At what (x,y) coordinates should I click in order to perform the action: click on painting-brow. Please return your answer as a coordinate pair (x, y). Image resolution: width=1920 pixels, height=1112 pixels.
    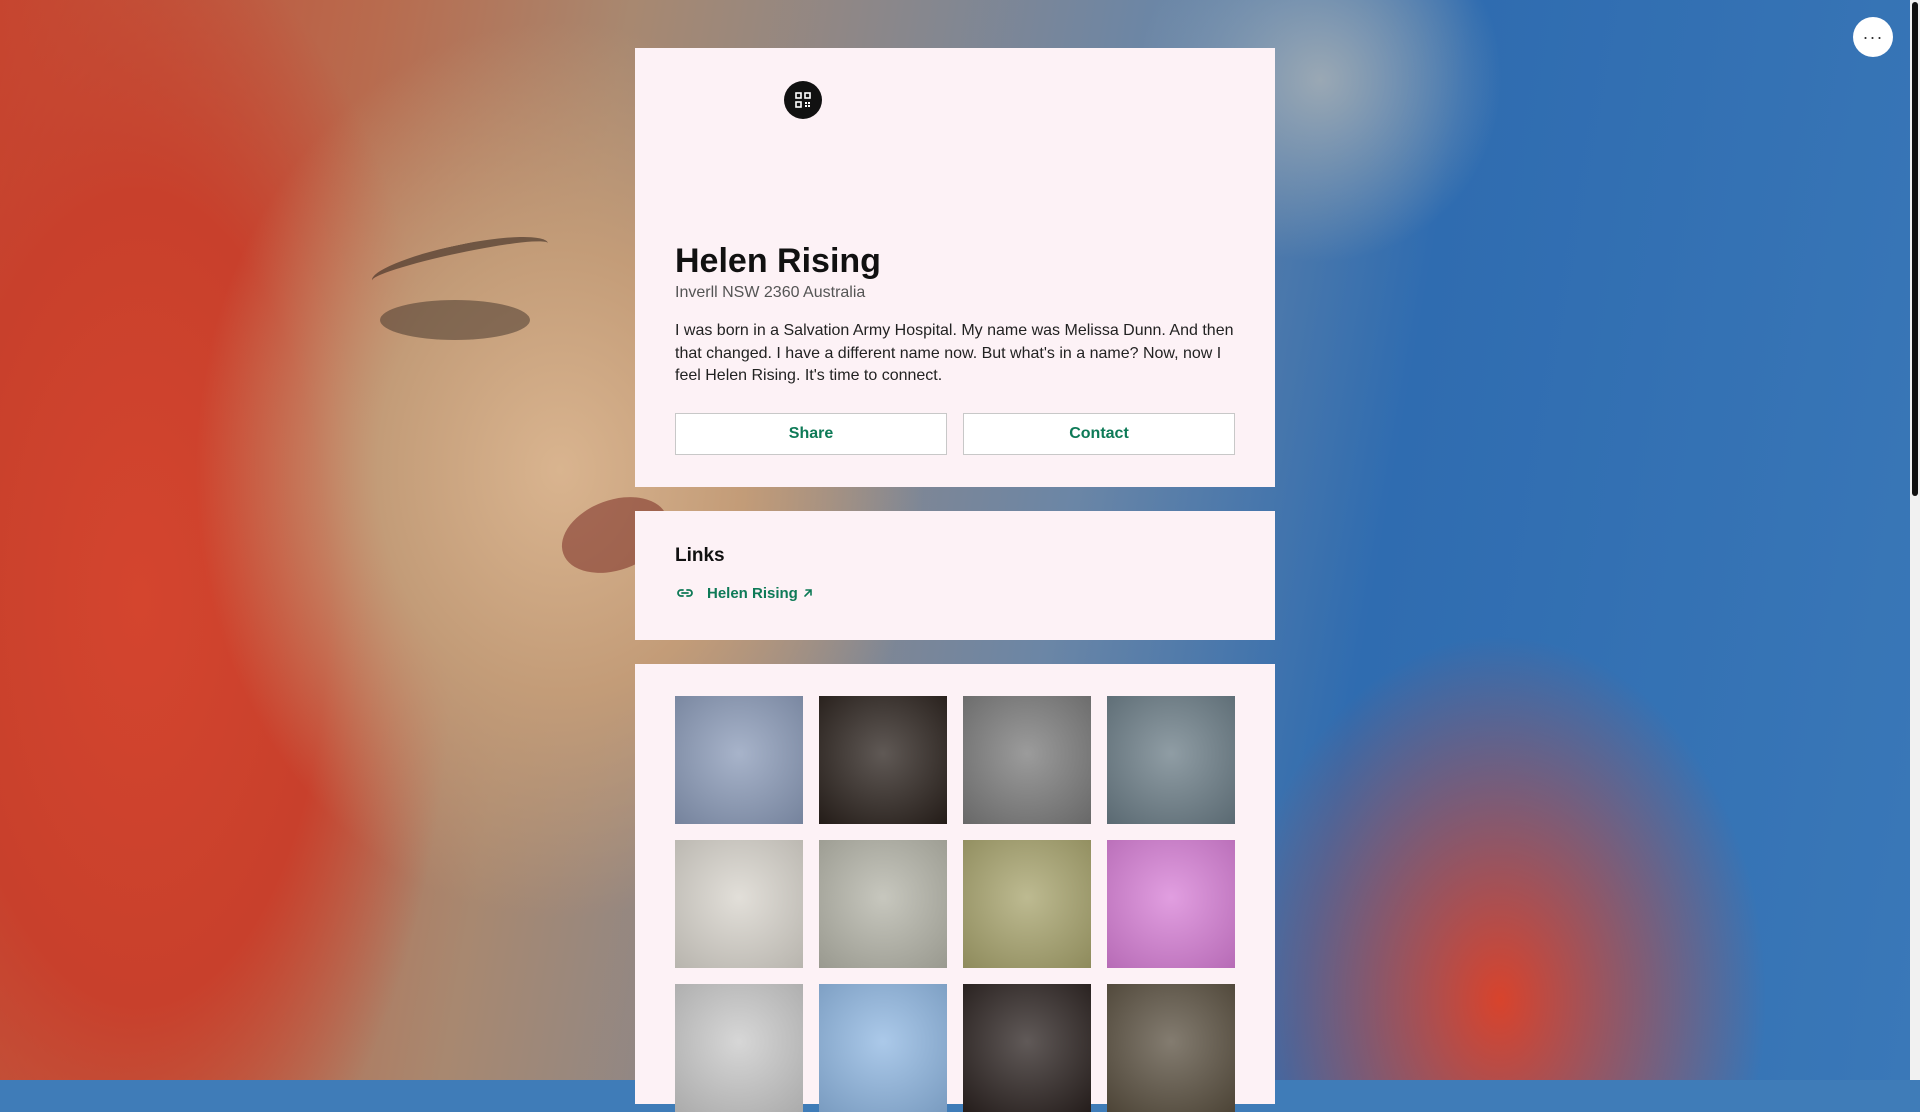
    Looking at the image, I should click on (460, 262).